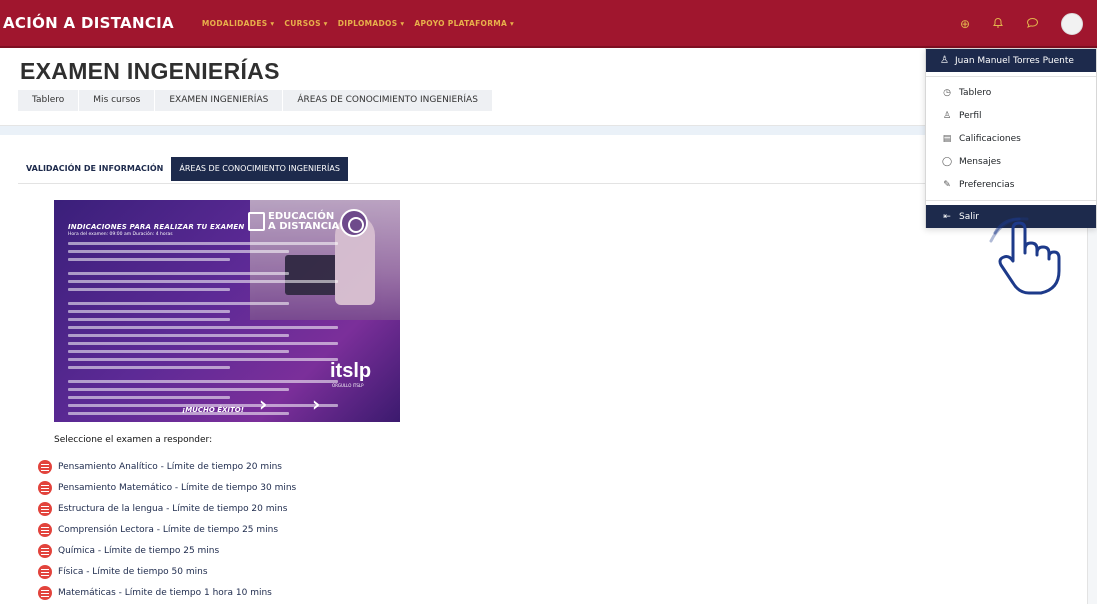 This screenshot has height=604, width=1097. Describe the element at coordinates (88, 23) in the screenshot. I see `site-brand: ACIÓN A DISTANCIA` at that location.